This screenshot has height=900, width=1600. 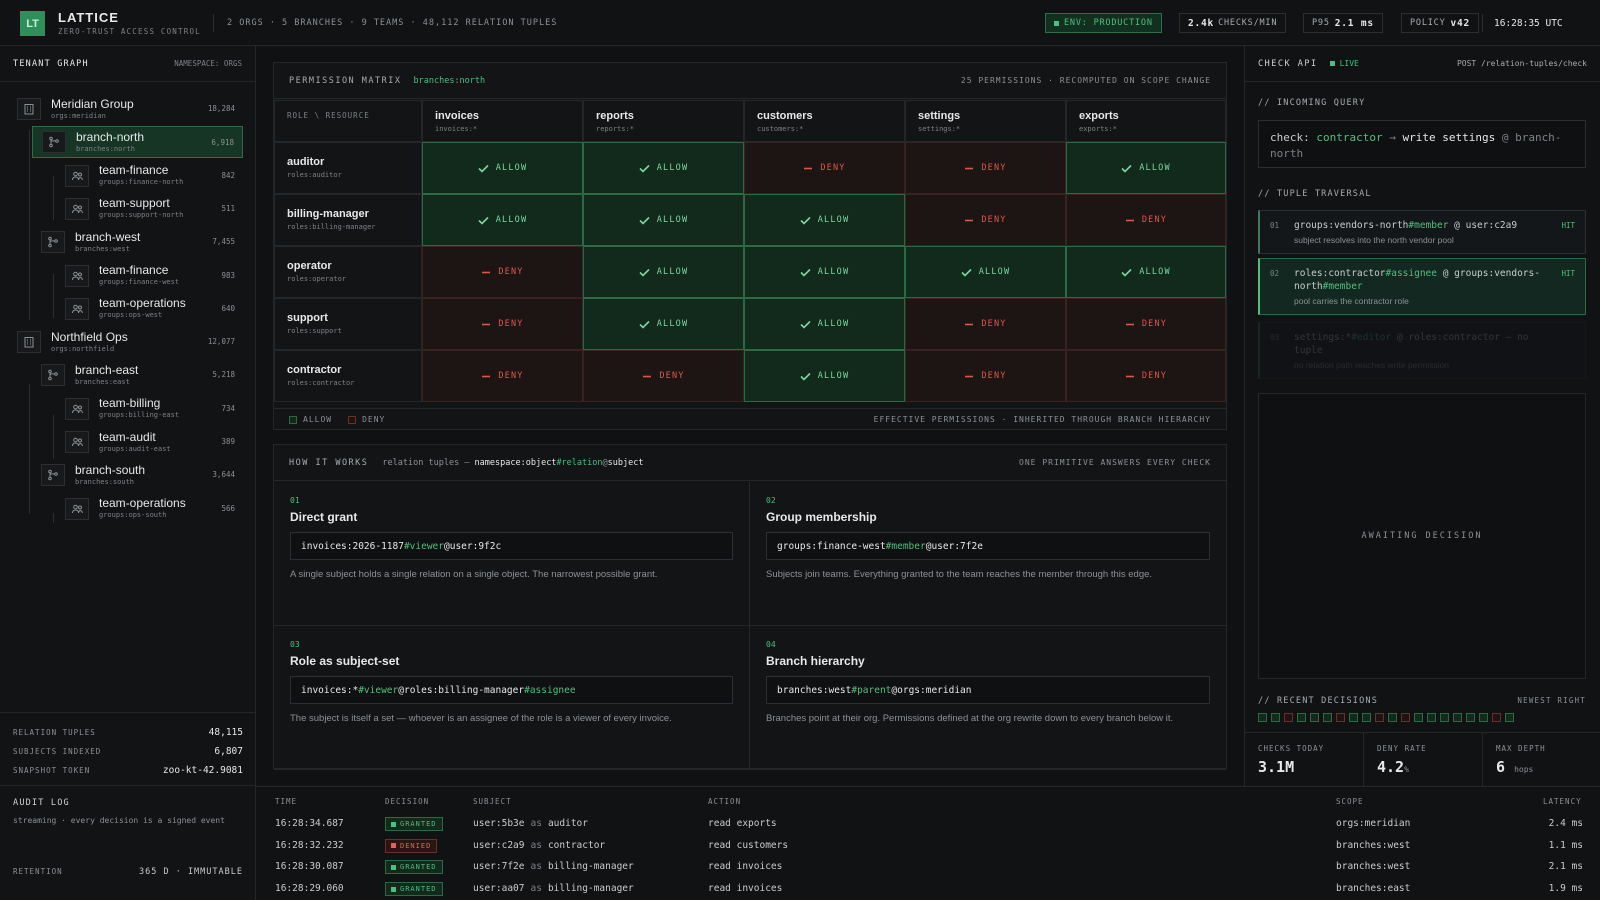 I want to click on tree-node-Northfield Ops: Northfield Ops orgs:northfield 12,077, so click(x=130, y=342).